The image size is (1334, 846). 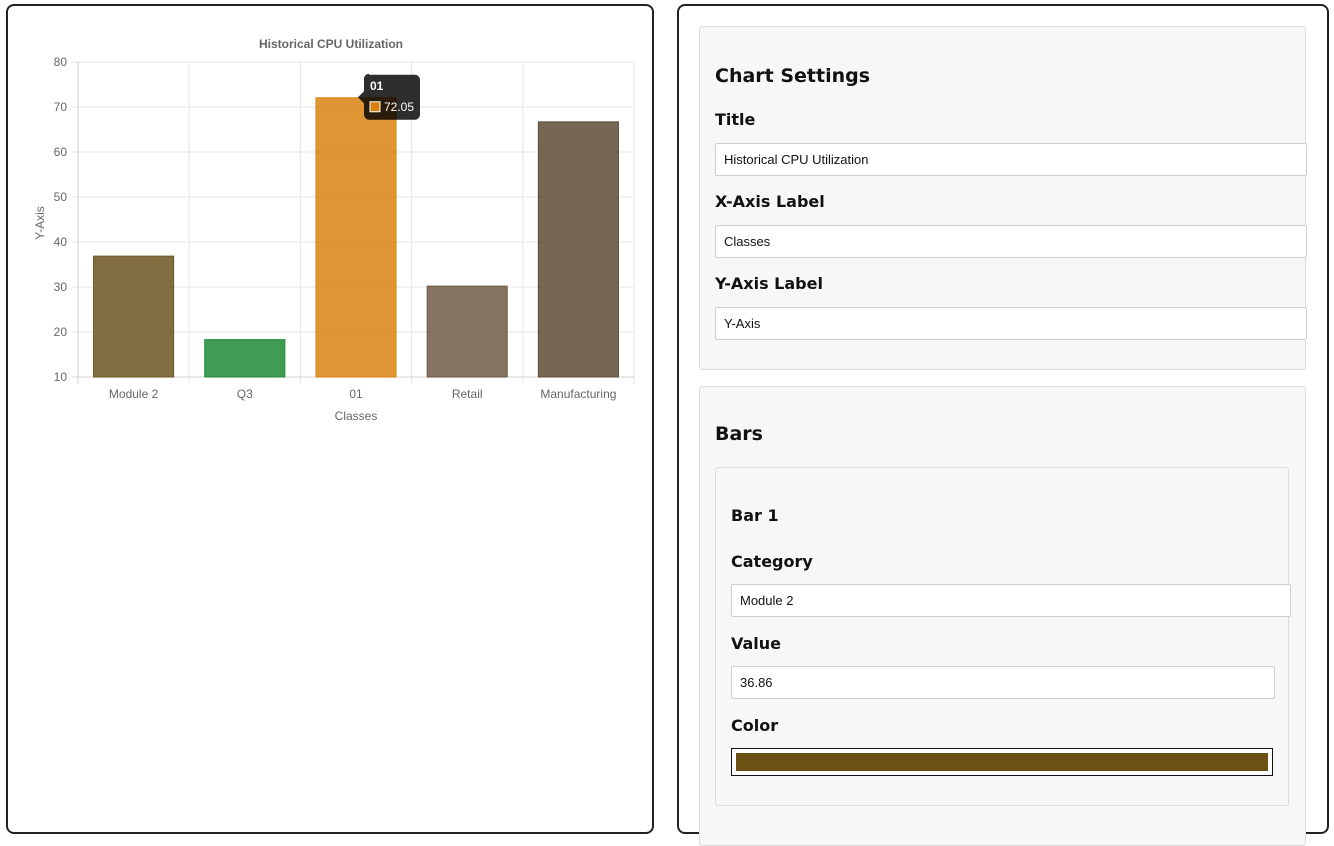 What do you see at coordinates (1011, 159) in the screenshot?
I see `title-input` at bounding box center [1011, 159].